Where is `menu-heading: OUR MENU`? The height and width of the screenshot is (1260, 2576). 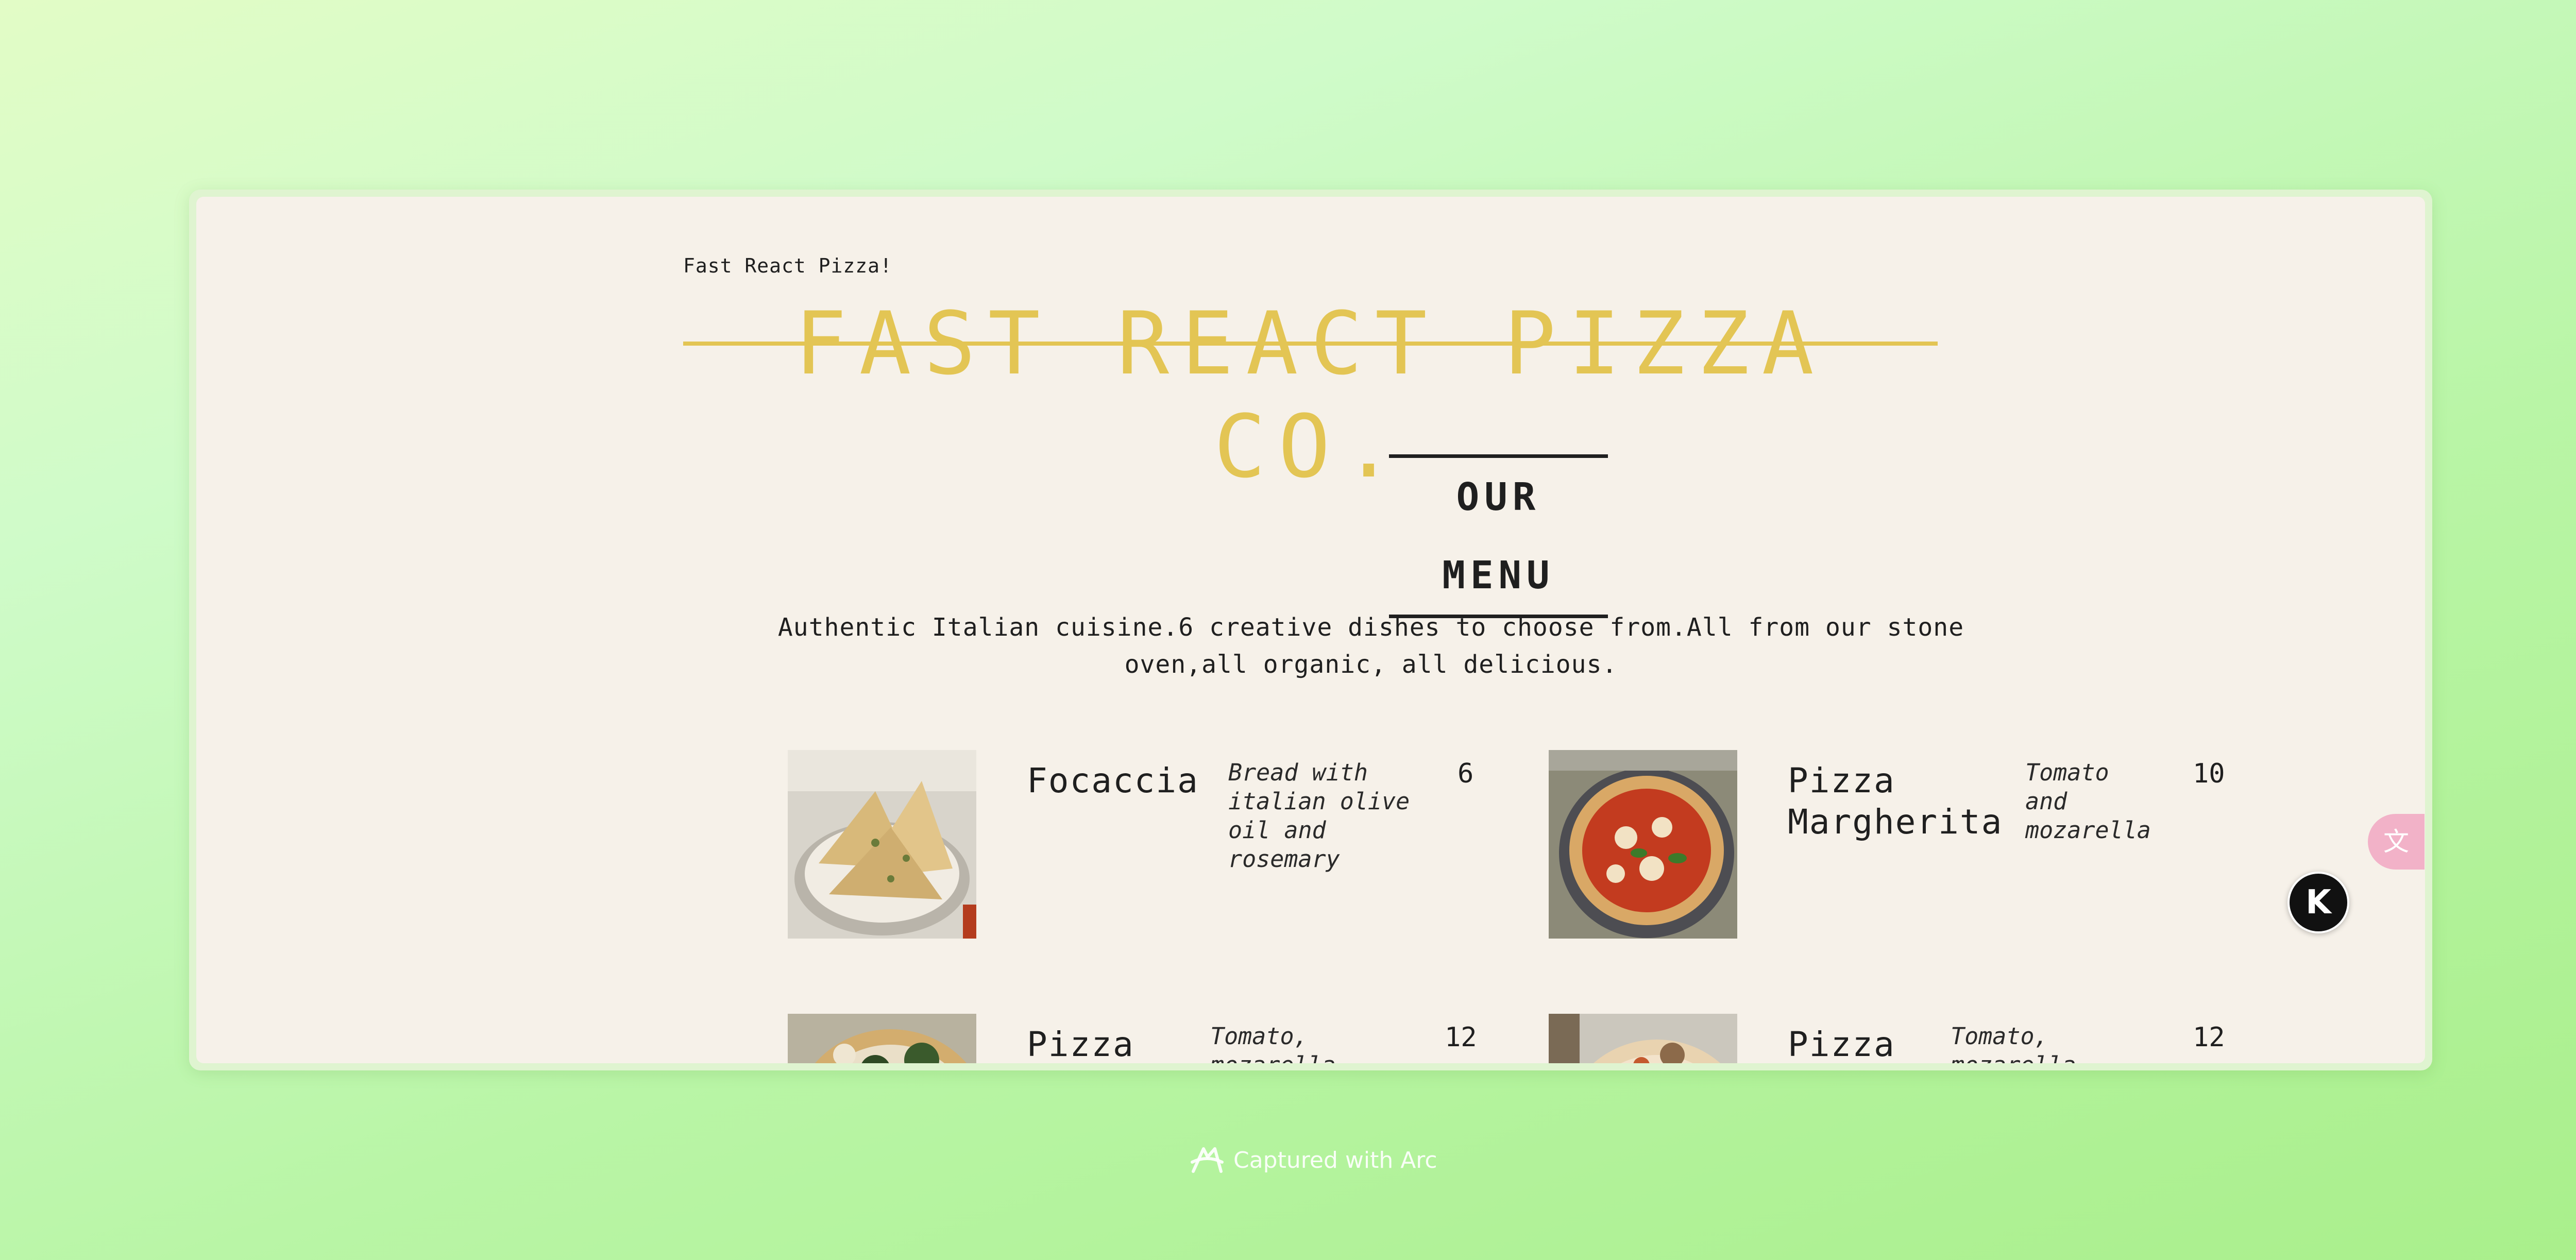 menu-heading: OUR MENU is located at coordinates (1498, 536).